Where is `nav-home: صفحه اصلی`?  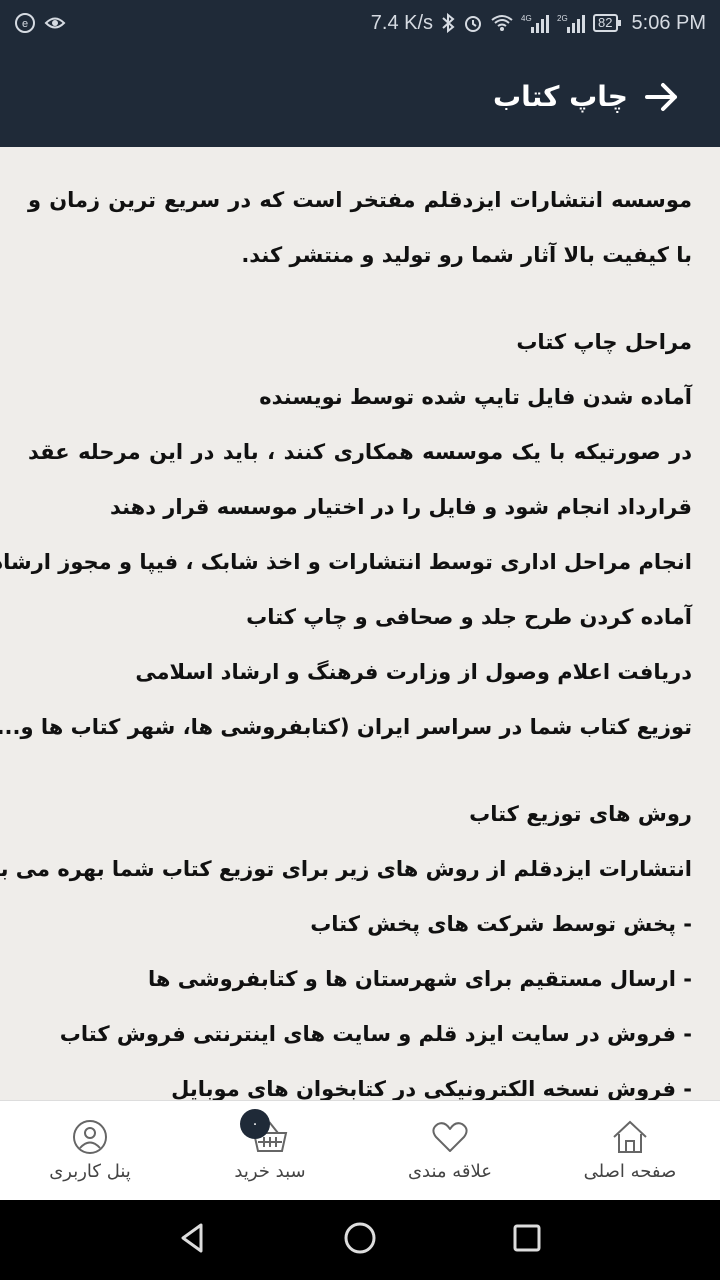
nav-home: صفحه اصلی is located at coordinates (630, 1150).